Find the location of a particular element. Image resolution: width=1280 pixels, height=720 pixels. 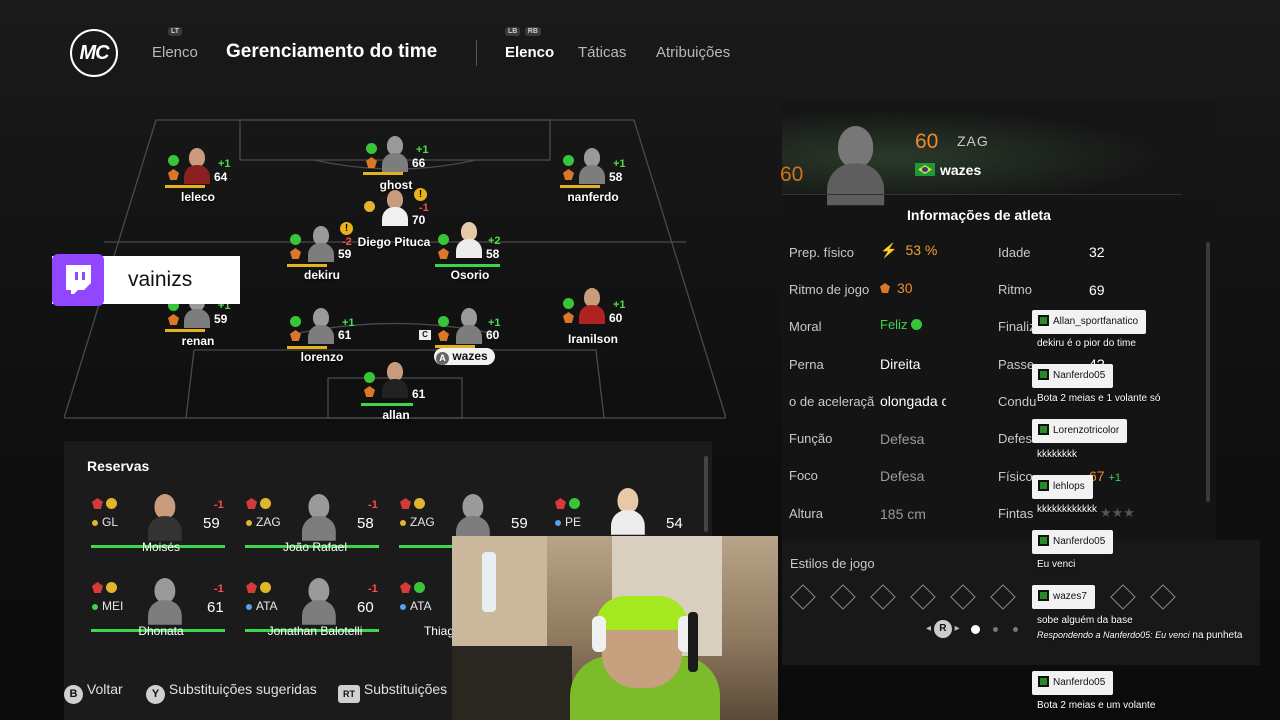

rb-button-label: RB is located at coordinates (532, 31).